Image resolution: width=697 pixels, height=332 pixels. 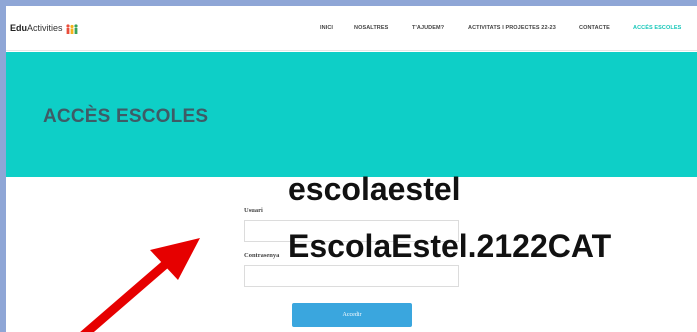 I want to click on nav-nosaltres: NOSALTRES, so click(x=371, y=28).